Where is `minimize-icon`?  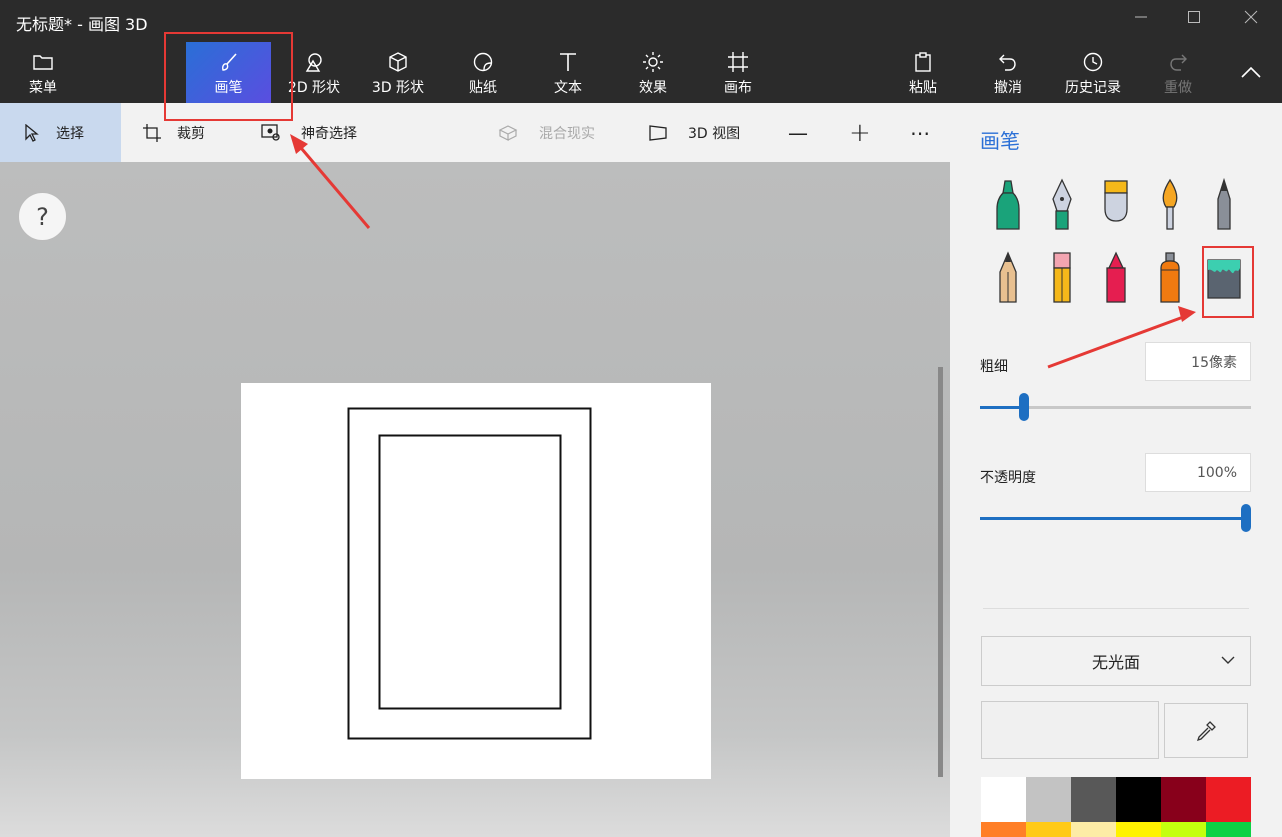
minimize-icon is located at coordinates (1141, 20).